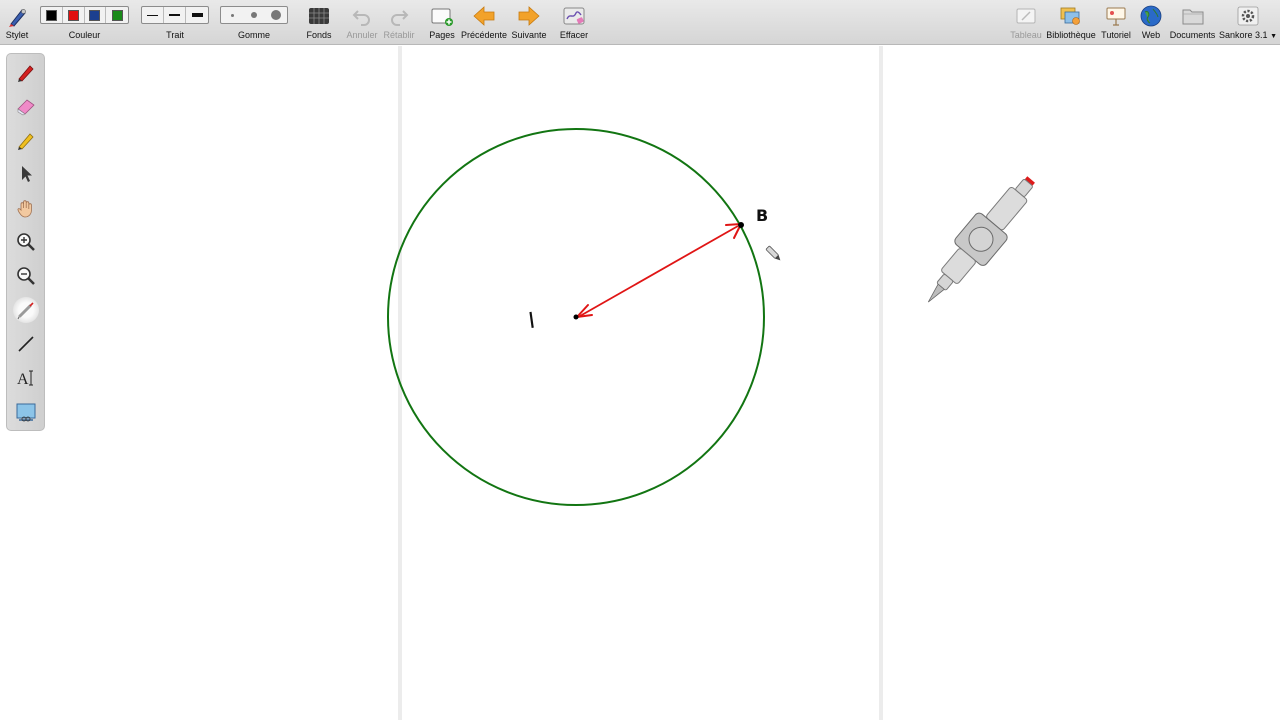 The image size is (1280, 720). I want to click on point-b, so click(741, 225).